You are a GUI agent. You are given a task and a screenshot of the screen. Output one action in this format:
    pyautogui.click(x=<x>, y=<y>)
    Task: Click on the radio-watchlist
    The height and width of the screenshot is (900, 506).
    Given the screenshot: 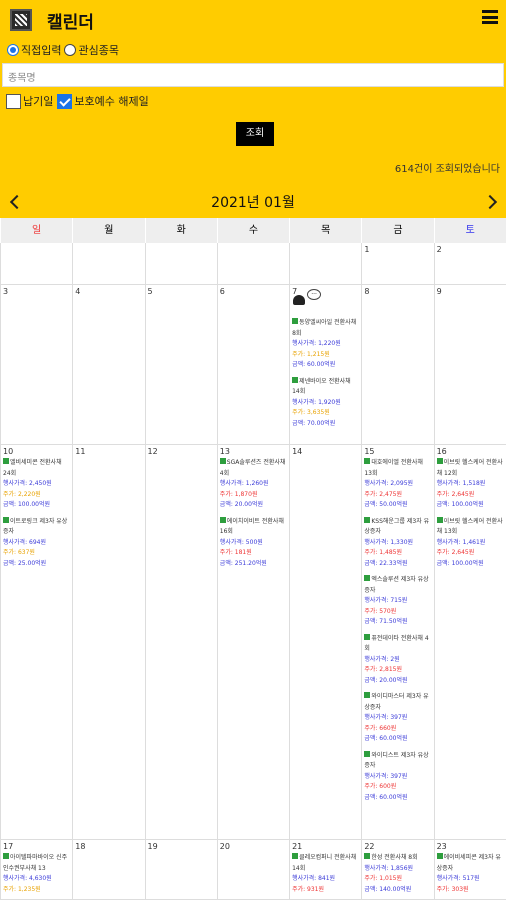 What is the action you would take?
    pyautogui.click(x=70, y=50)
    